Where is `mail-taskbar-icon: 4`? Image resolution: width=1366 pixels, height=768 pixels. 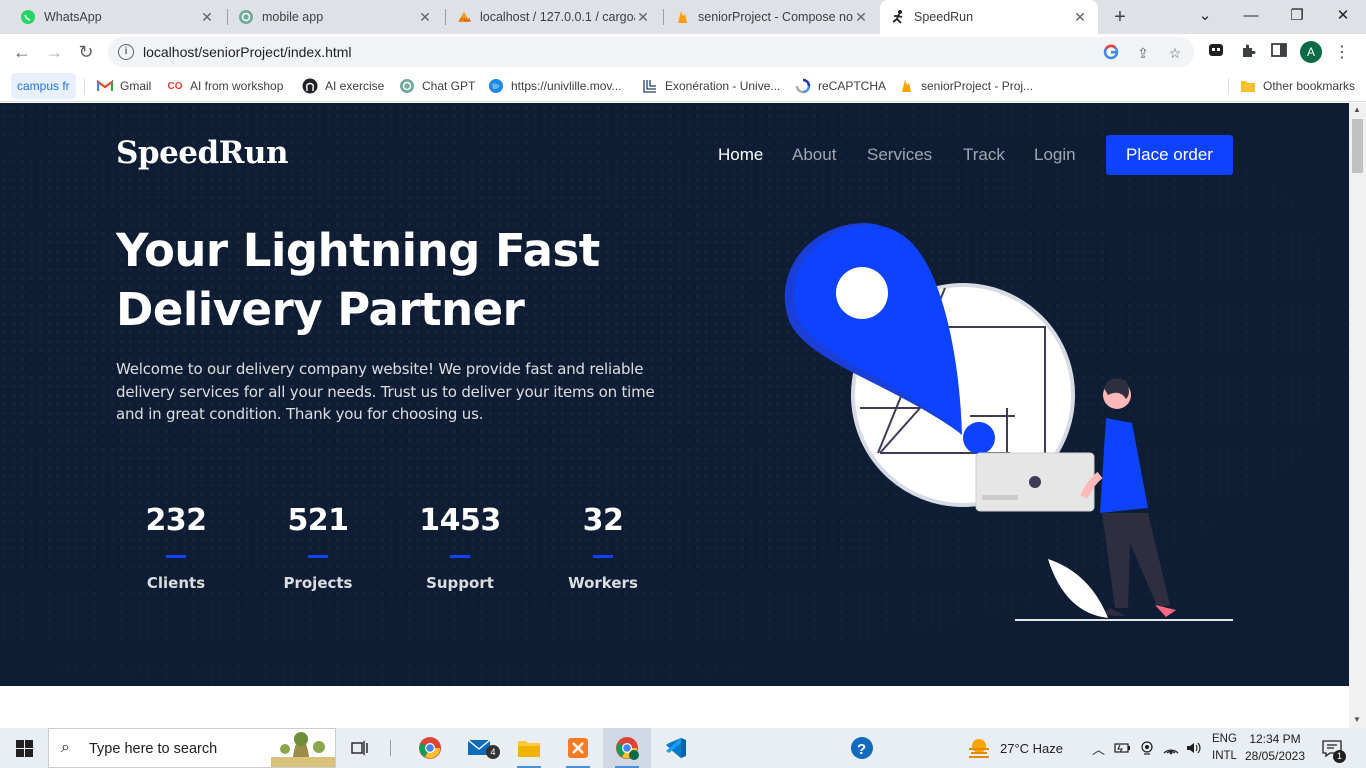 mail-taskbar-icon: 4 is located at coordinates (480, 748).